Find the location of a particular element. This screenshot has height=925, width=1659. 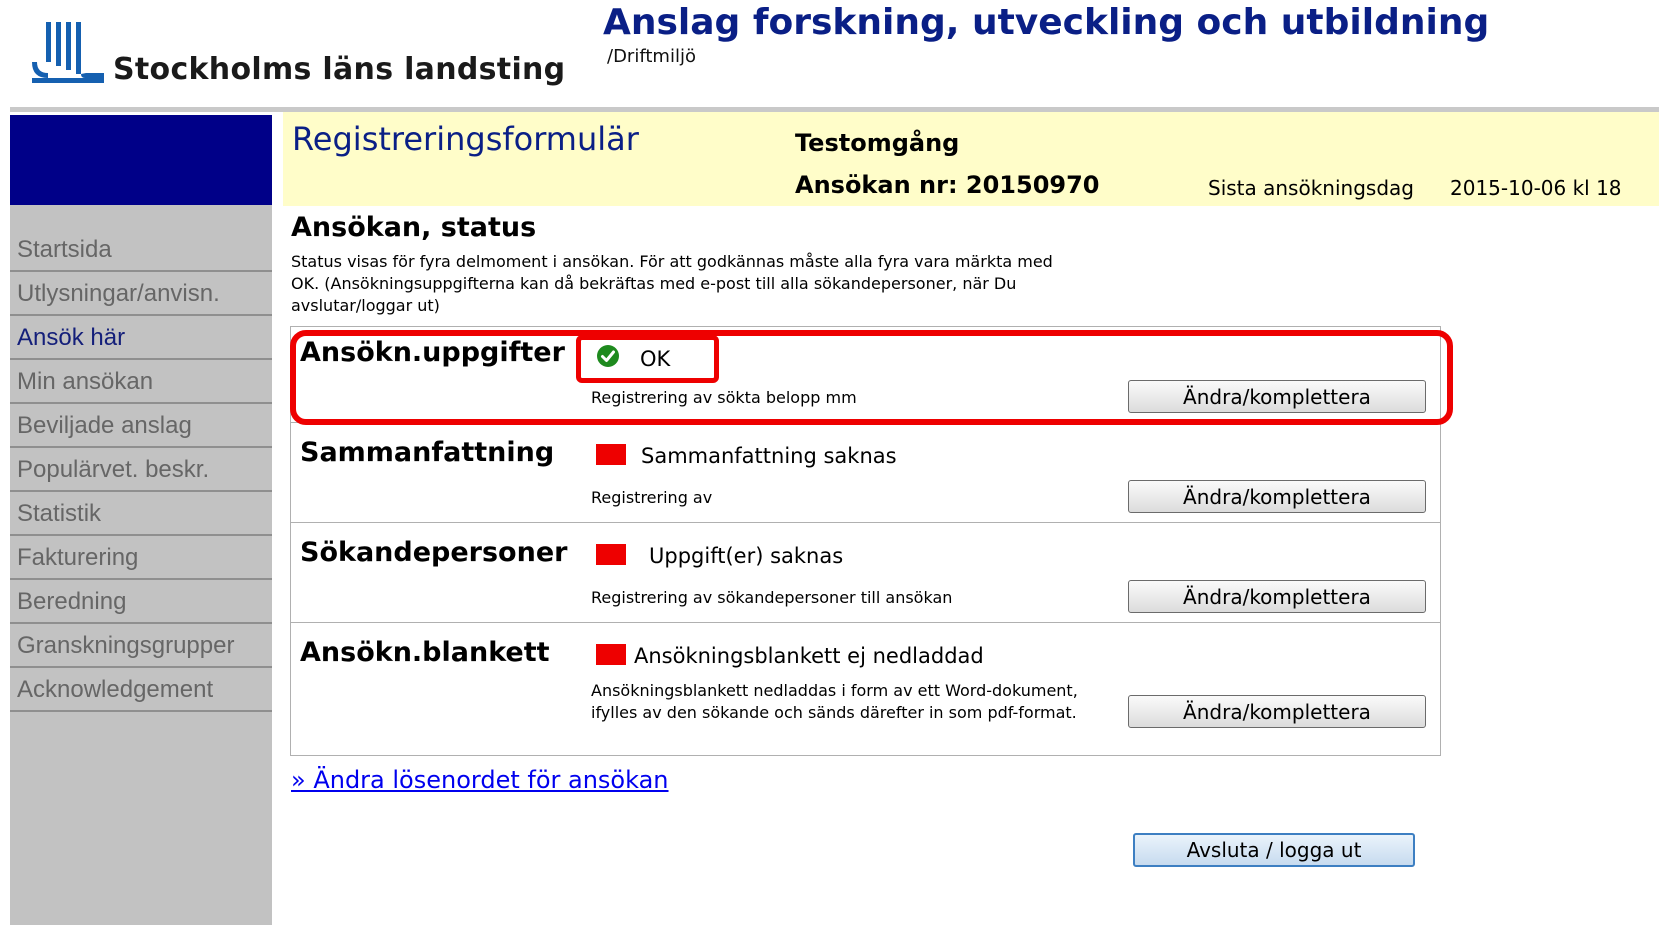

round-name: Testomgång is located at coordinates (877, 143).